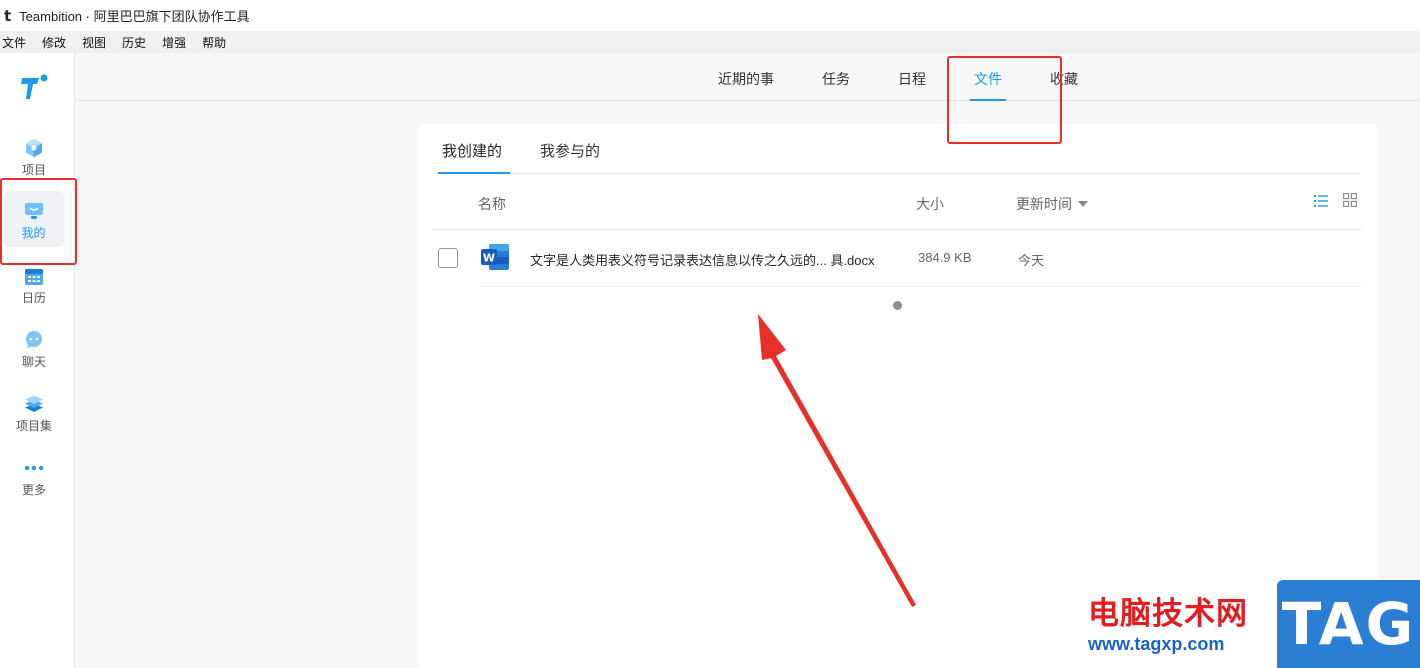 This screenshot has height=668, width=1420. What do you see at coordinates (448, 258) in the screenshot?
I see `row-checkbox` at bounding box center [448, 258].